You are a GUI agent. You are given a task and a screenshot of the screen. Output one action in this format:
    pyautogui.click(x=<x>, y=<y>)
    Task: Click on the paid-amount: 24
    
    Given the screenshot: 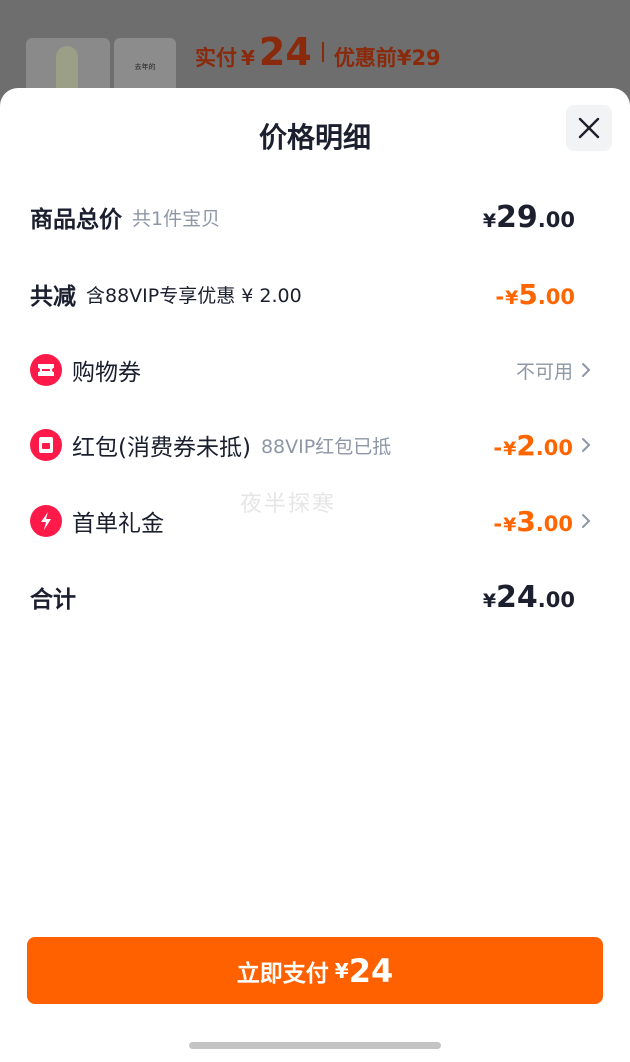 What is the action you would take?
    pyautogui.click(x=285, y=52)
    